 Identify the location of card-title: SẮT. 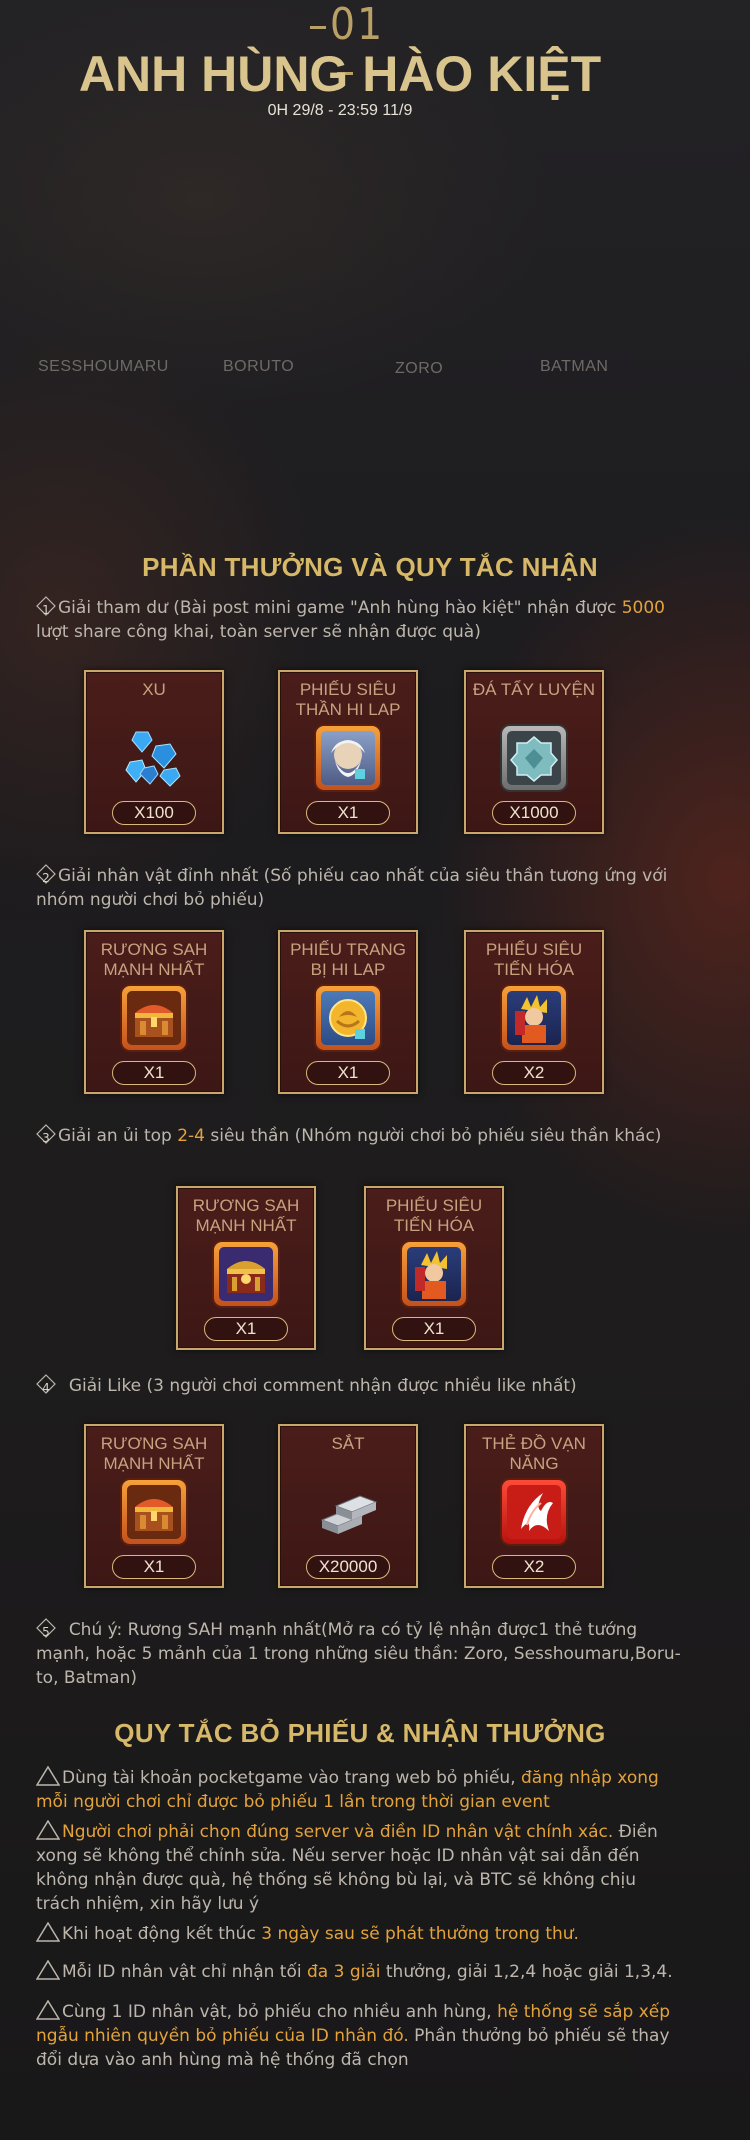
(348, 1443).